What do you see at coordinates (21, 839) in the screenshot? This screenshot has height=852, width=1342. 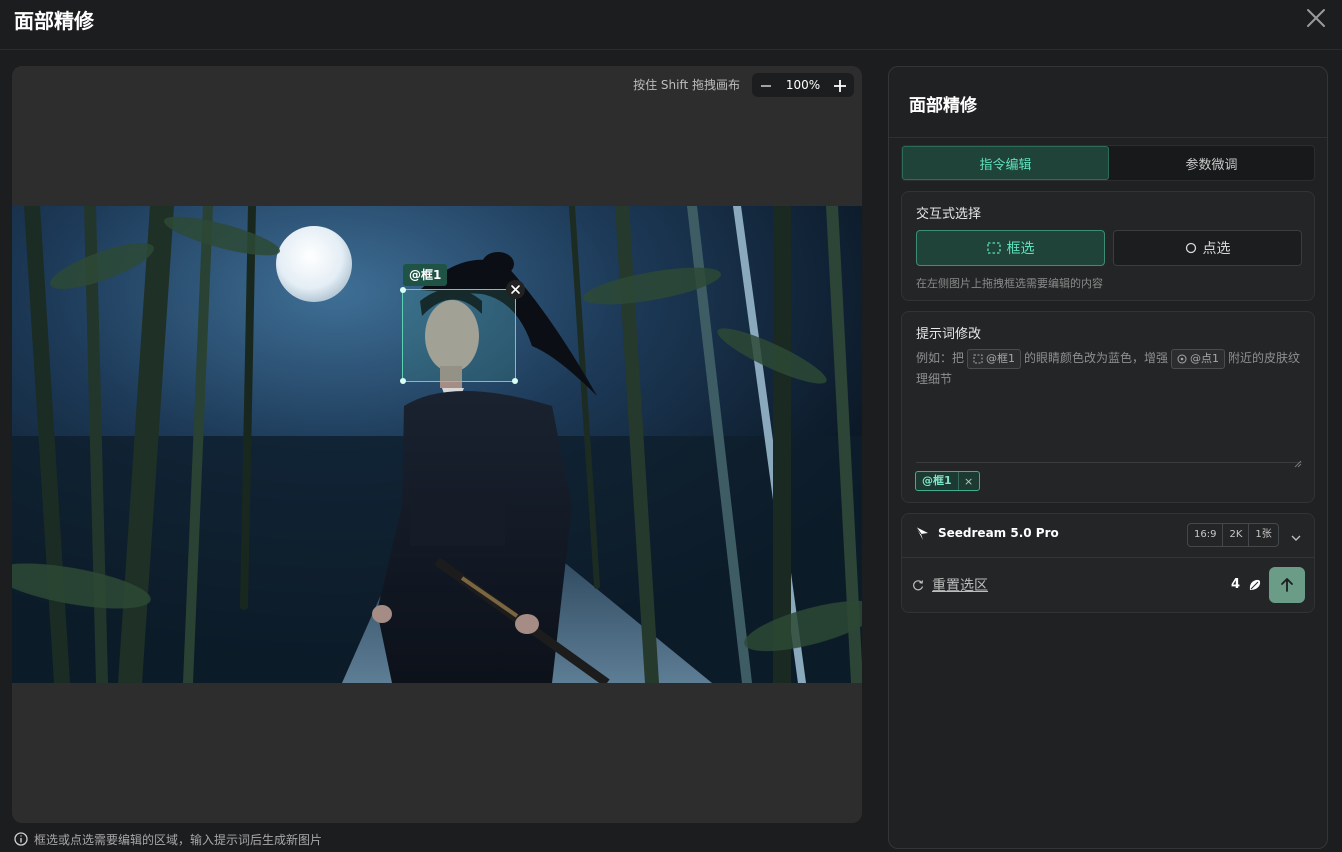 I see `info-icon` at bounding box center [21, 839].